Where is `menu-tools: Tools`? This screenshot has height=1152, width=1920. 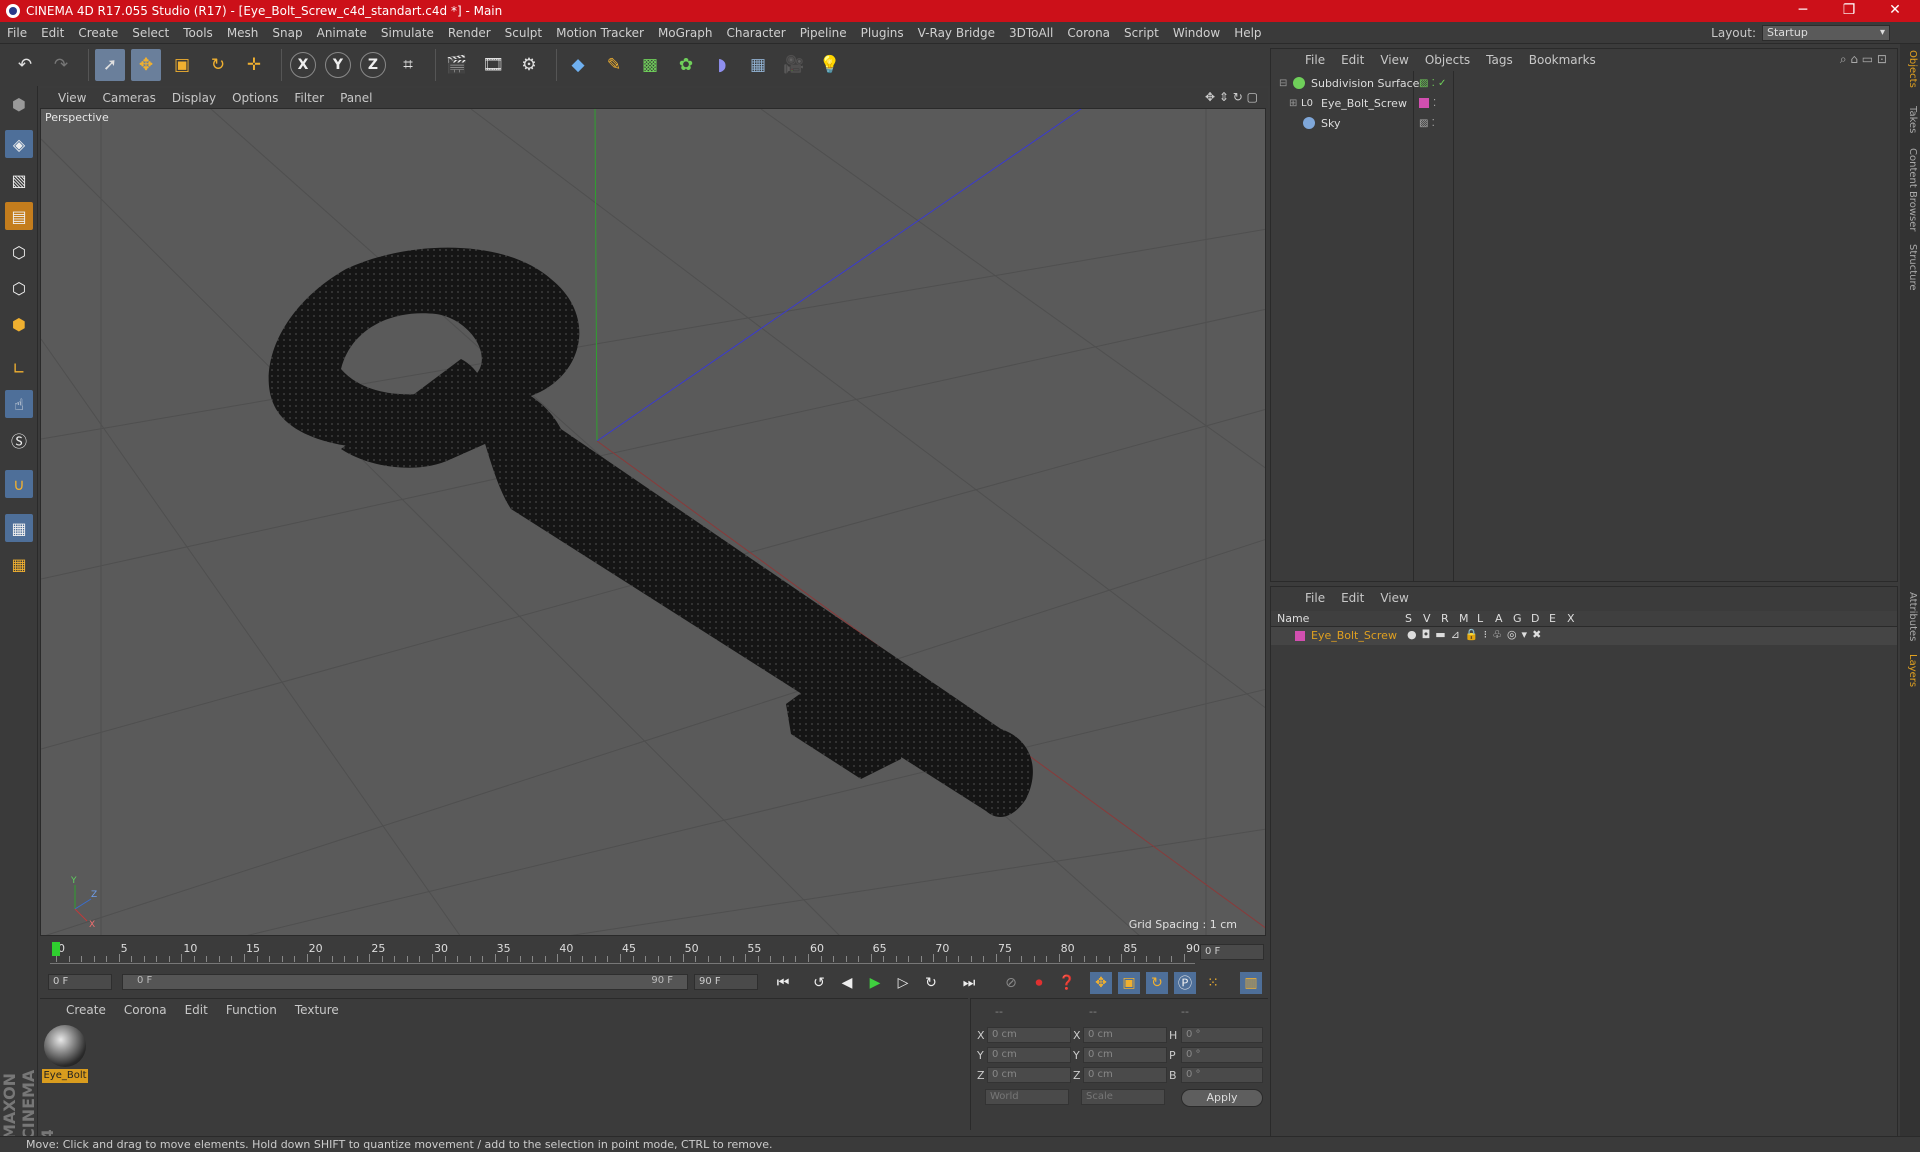
menu-tools: Tools is located at coordinates (198, 33).